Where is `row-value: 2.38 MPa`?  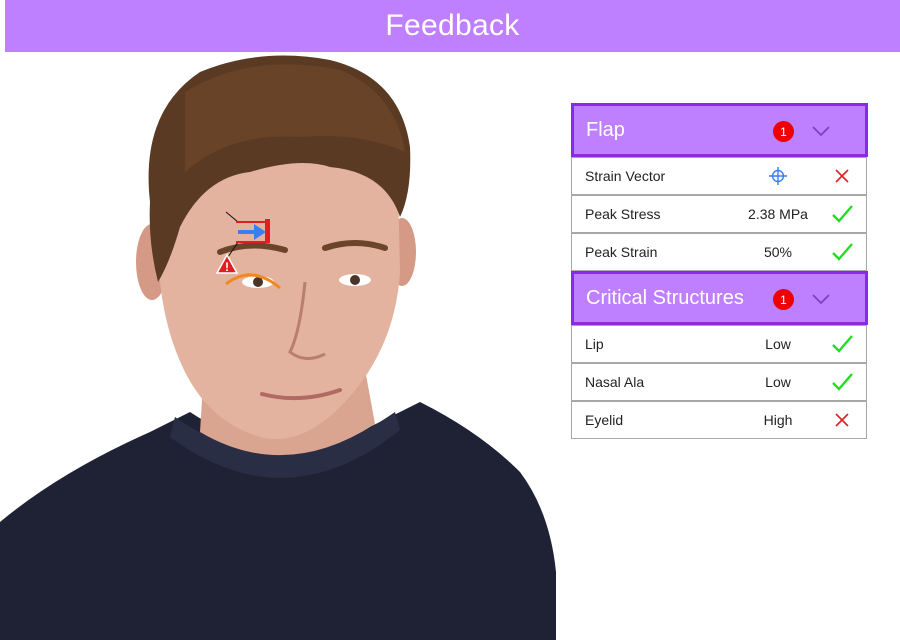 row-value: 2.38 MPa is located at coordinates (778, 214).